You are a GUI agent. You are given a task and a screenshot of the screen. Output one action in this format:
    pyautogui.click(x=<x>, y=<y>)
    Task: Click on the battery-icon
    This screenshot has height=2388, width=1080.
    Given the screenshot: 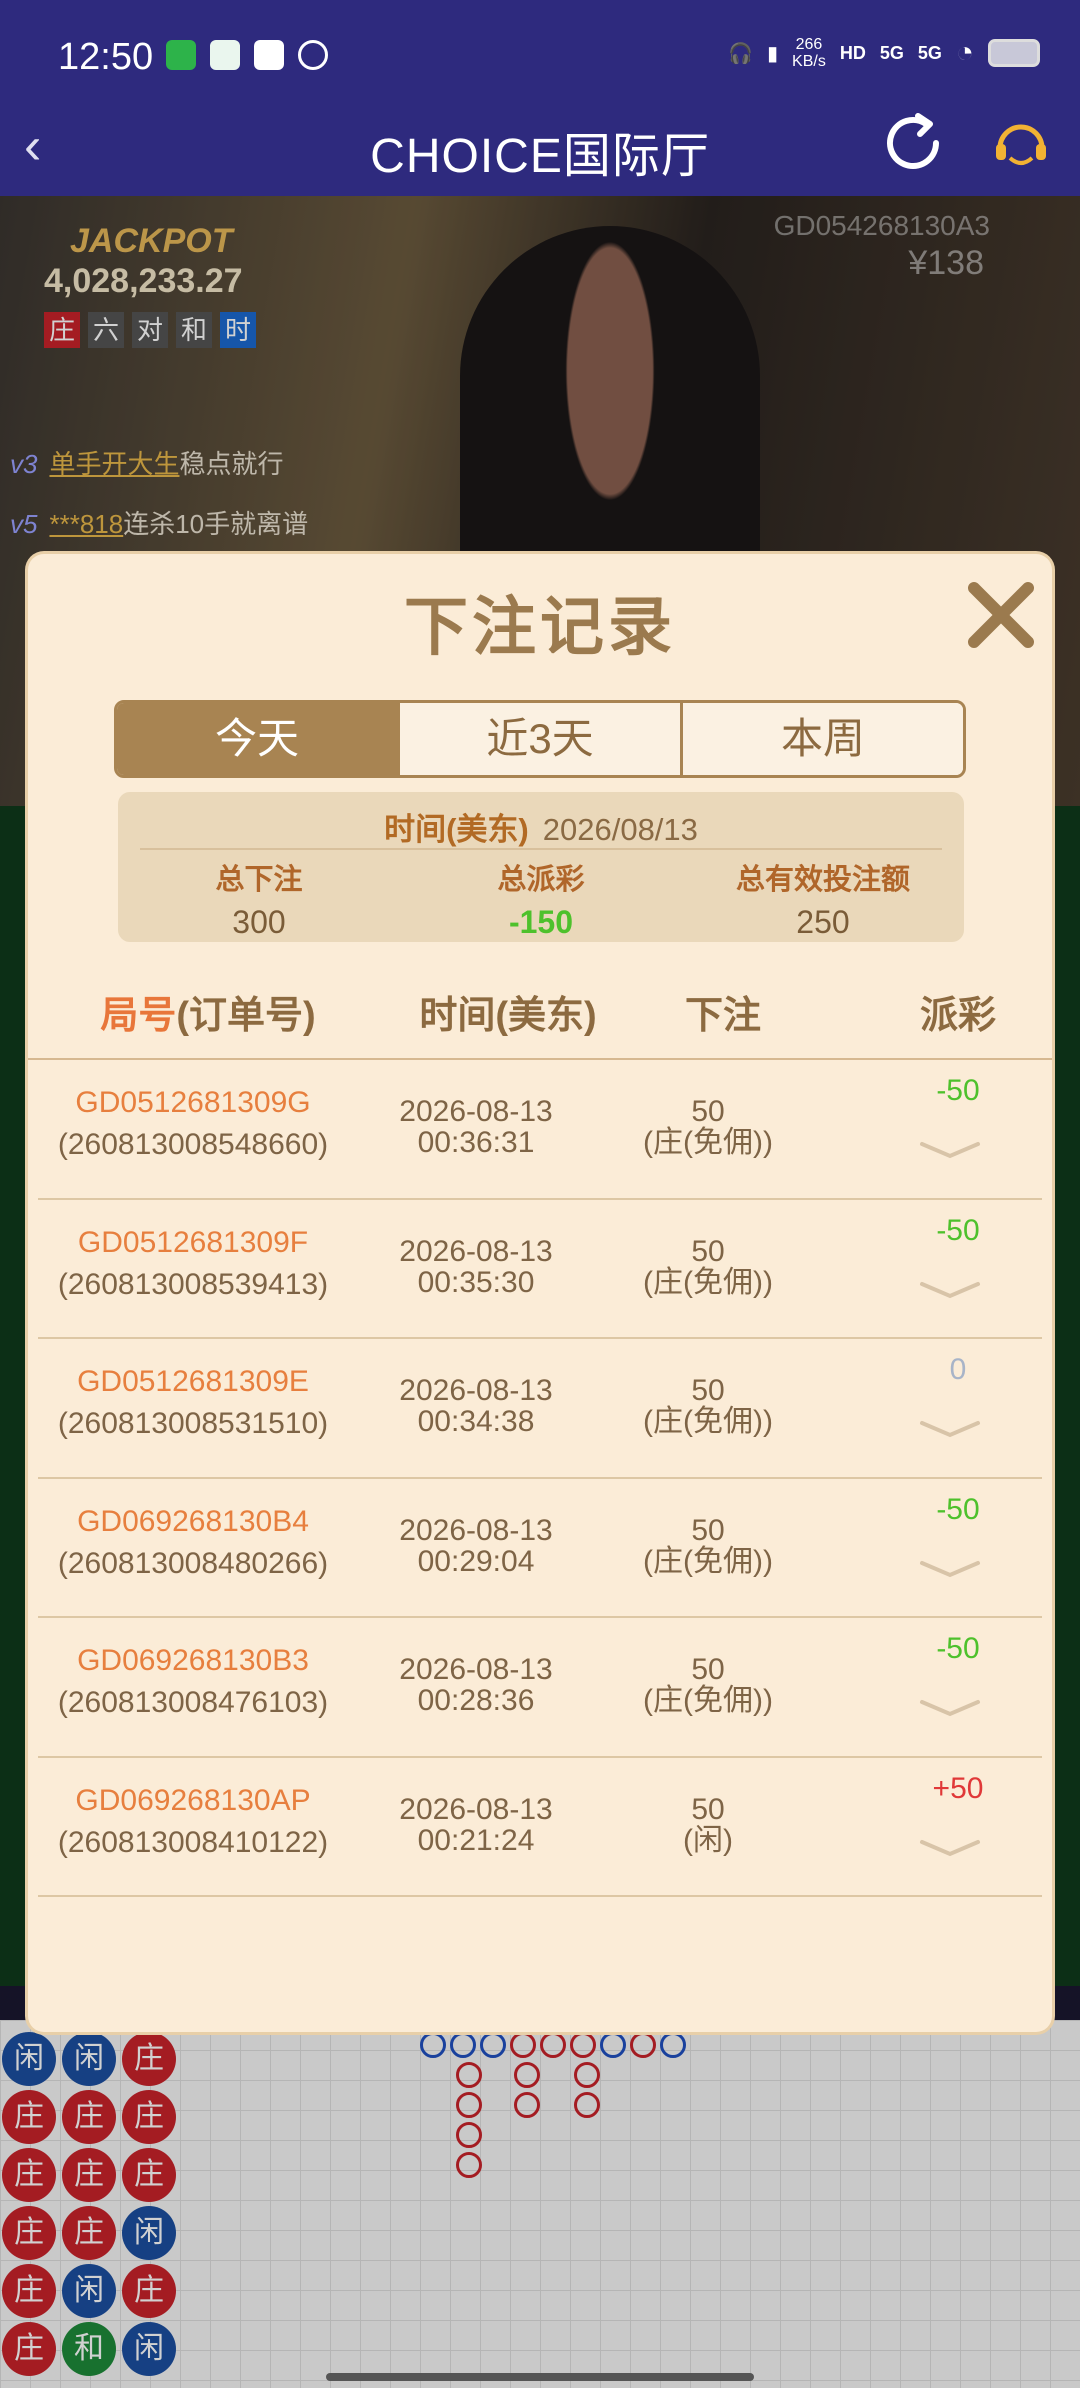 What is the action you would take?
    pyautogui.click(x=1014, y=53)
    